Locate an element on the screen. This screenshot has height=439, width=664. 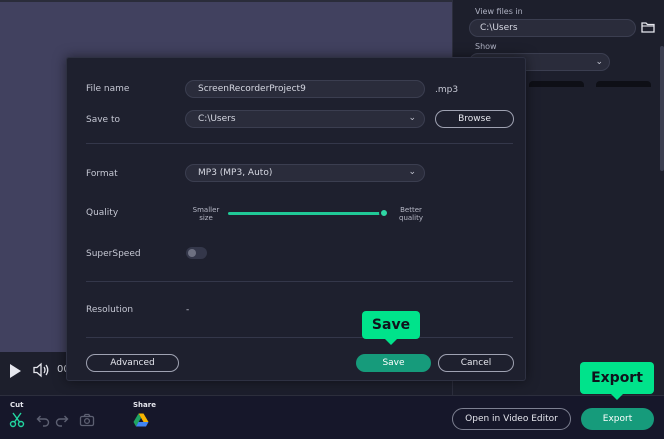
undo-icon is located at coordinates (42, 420).